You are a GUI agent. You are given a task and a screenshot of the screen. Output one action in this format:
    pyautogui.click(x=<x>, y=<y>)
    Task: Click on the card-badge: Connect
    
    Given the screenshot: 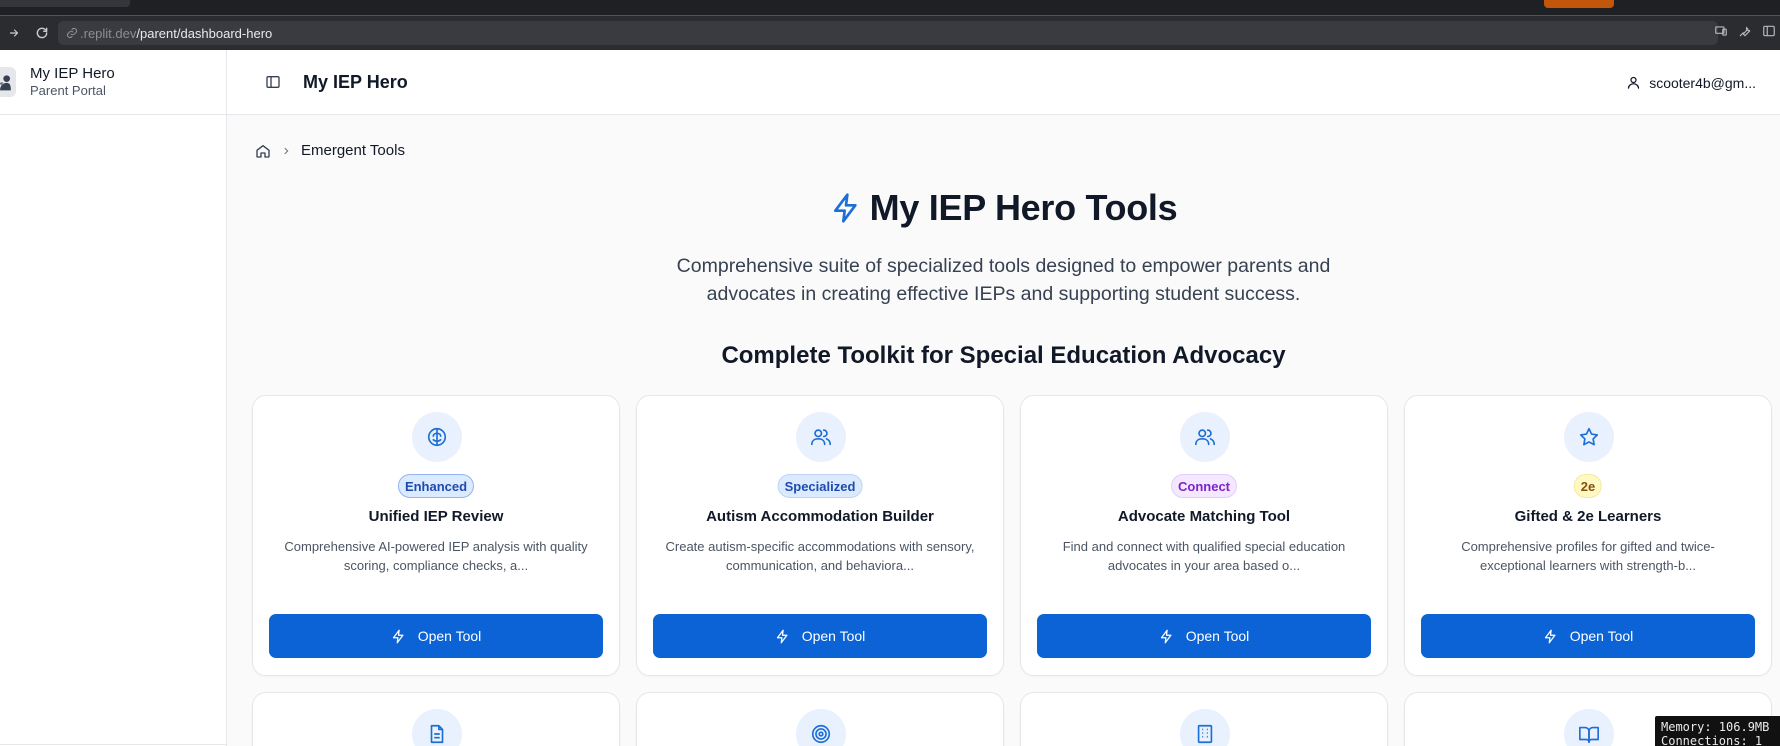 What is the action you would take?
    pyautogui.click(x=1204, y=486)
    